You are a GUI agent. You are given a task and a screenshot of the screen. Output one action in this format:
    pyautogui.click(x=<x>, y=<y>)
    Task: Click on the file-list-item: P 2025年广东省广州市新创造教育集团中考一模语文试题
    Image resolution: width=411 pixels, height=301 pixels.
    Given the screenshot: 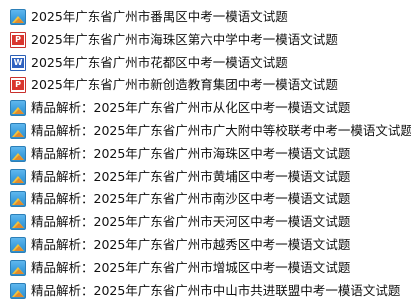 What is the action you would take?
    pyautogui.click(x=205, y=85)
    